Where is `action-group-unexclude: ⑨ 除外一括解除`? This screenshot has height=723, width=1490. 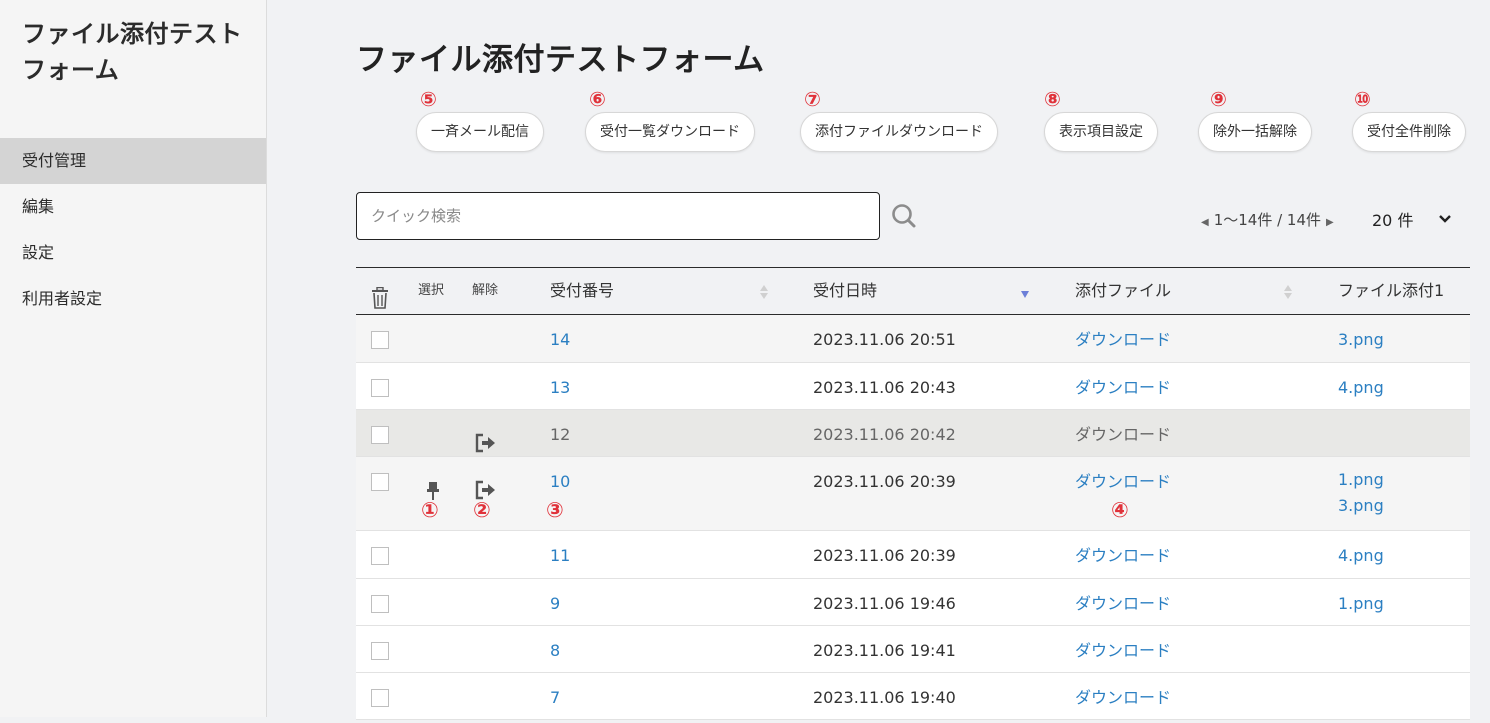
action-group-unexclude: ⑨ 除外一括解除 is located at coordinates (1255, 119).